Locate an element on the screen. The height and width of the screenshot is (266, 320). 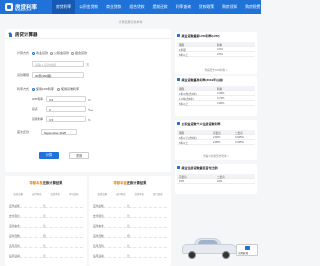
nav-item-tax: 购房税费 is located at coordinates (252, 7).